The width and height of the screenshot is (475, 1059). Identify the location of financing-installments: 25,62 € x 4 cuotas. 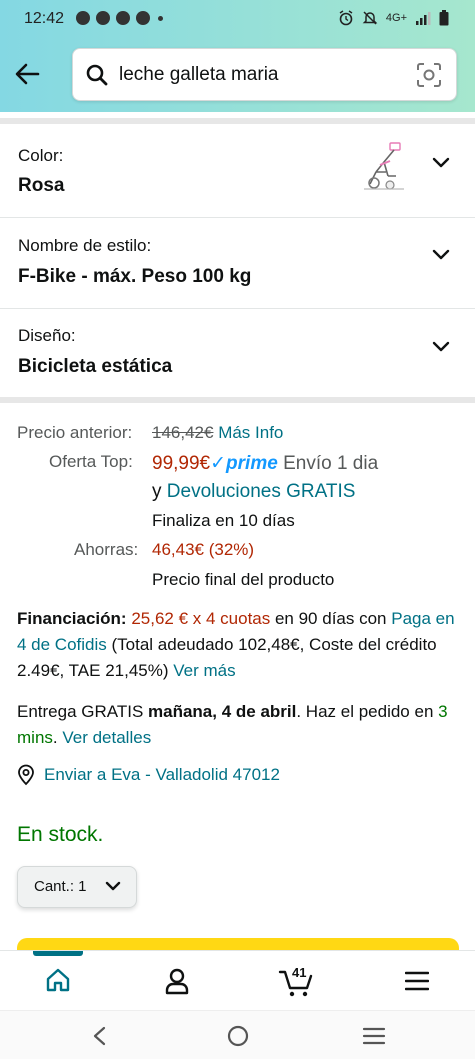
(201, 618).